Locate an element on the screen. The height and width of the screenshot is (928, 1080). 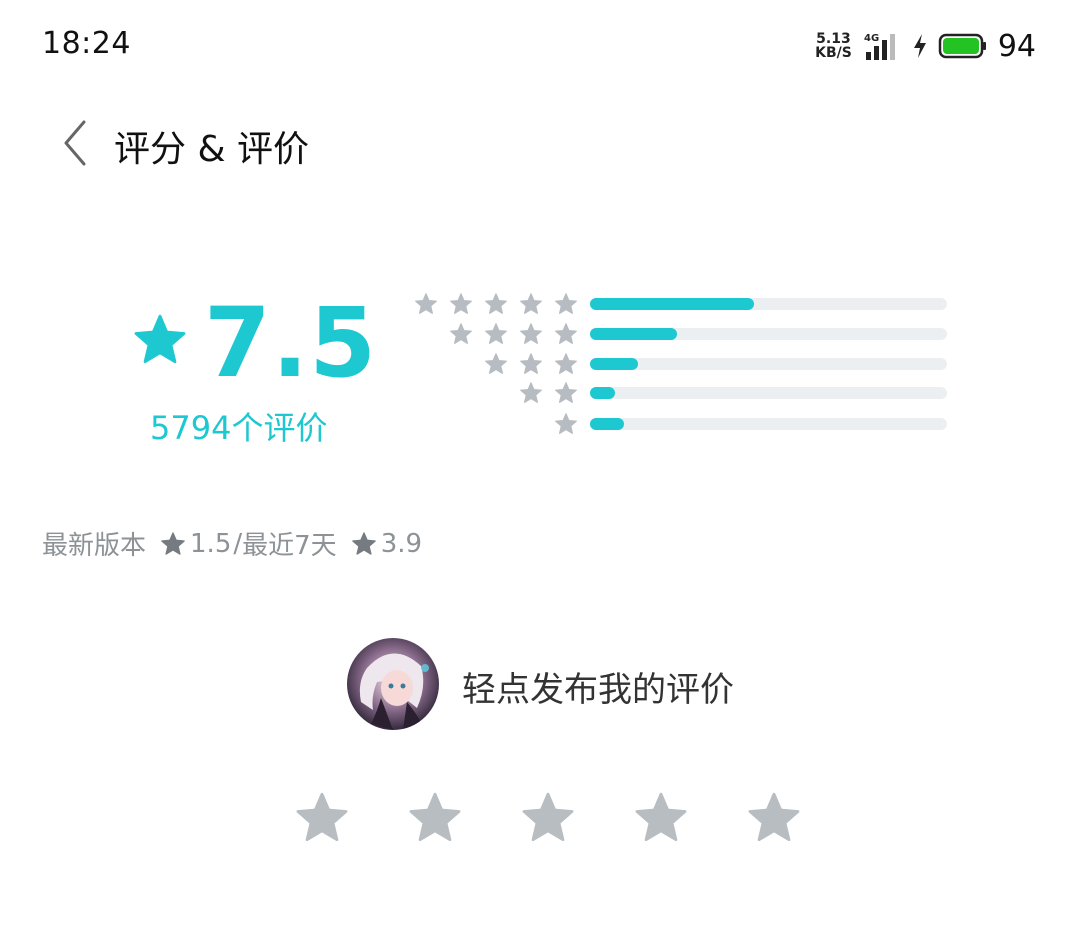
rate-star-3-button is located at coordinates (548, 818).